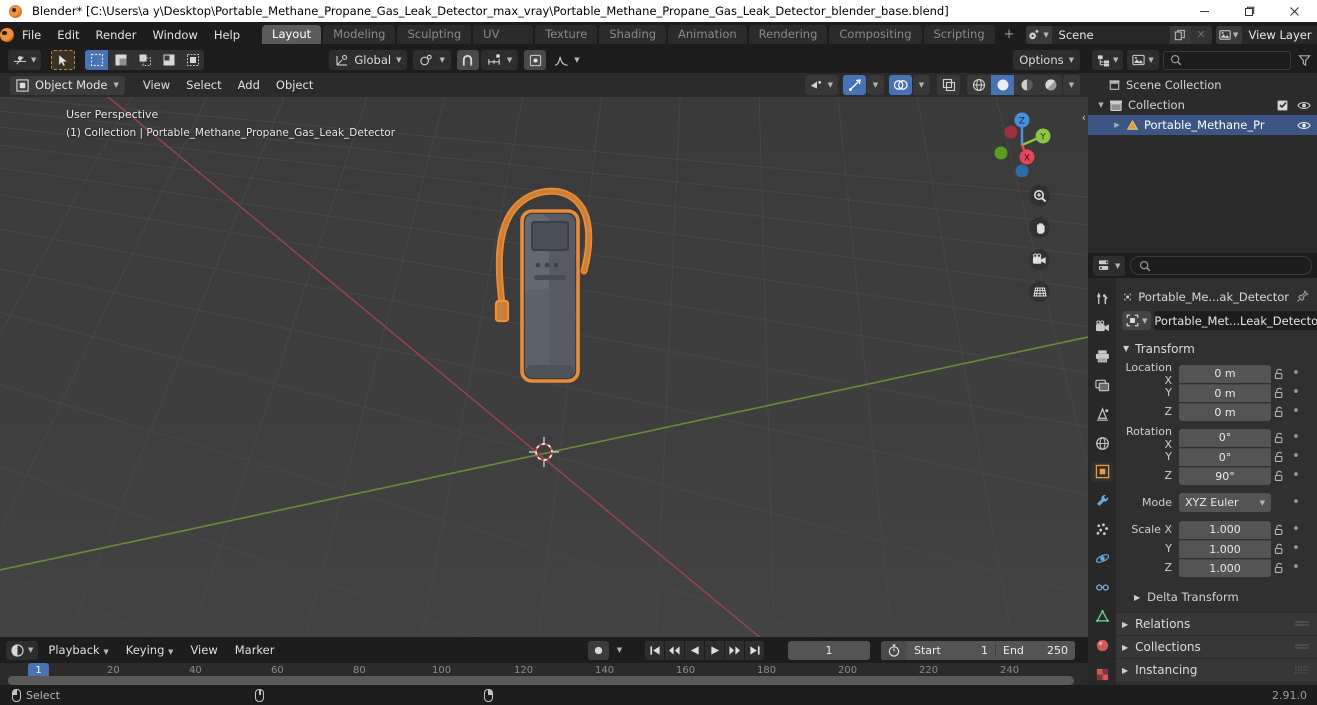 Image resolution: width=1317 pixels, height=705 pixels. Describe the element at coordinates (1216, 669) in the screenshot. I see `instancing-panel: ▶ Instancing` at that location.